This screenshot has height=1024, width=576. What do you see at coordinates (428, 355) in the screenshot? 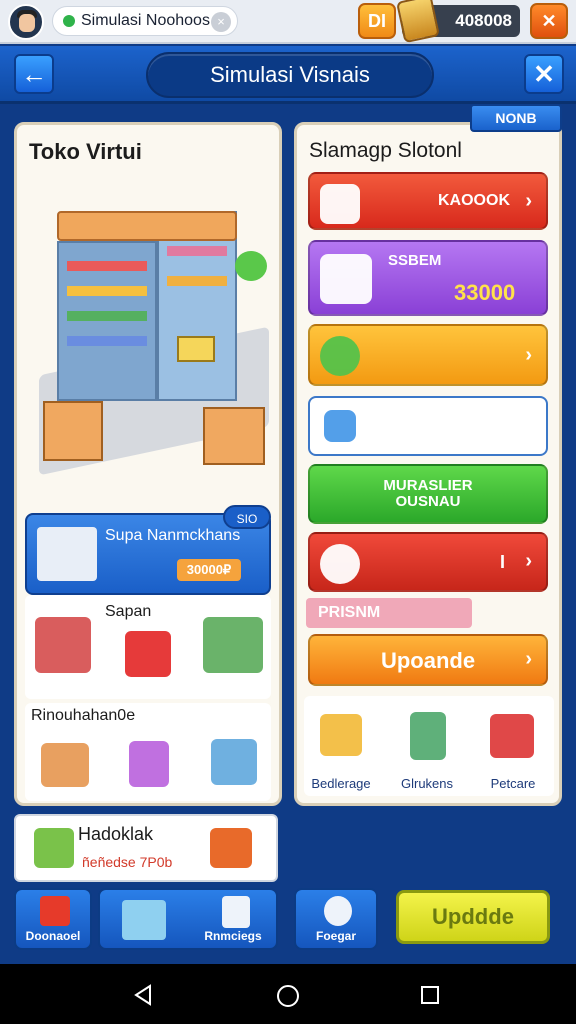
I see `slot-button-3: ›` at bounding box center [428, 355].